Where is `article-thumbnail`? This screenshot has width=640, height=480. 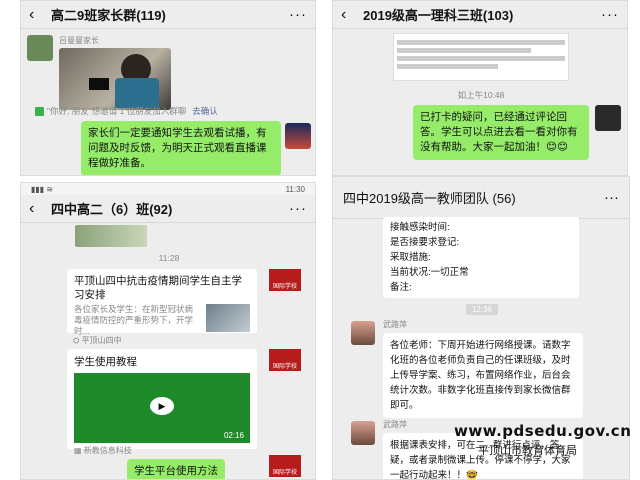 article-thumbnail is located at coordinates (228, 318).